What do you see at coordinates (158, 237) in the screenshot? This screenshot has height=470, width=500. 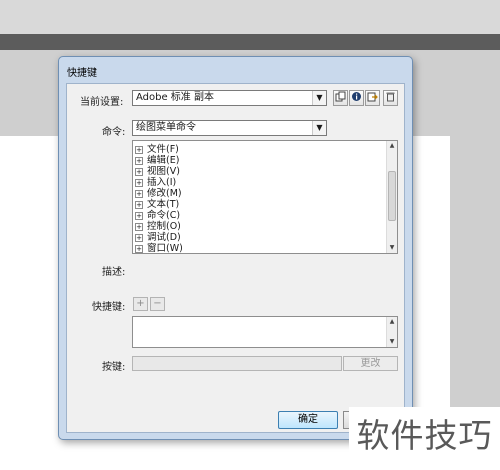 I see `tree-item: + 调试(D)` at bounding box center [158, 237].